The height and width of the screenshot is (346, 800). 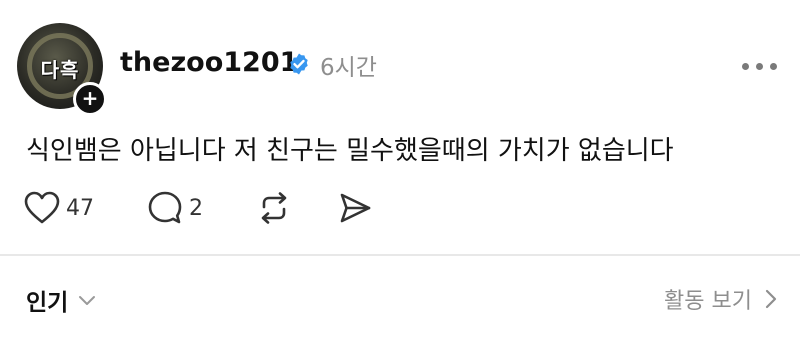 I want to click on like-count: 47, so click(x=80, y=208).